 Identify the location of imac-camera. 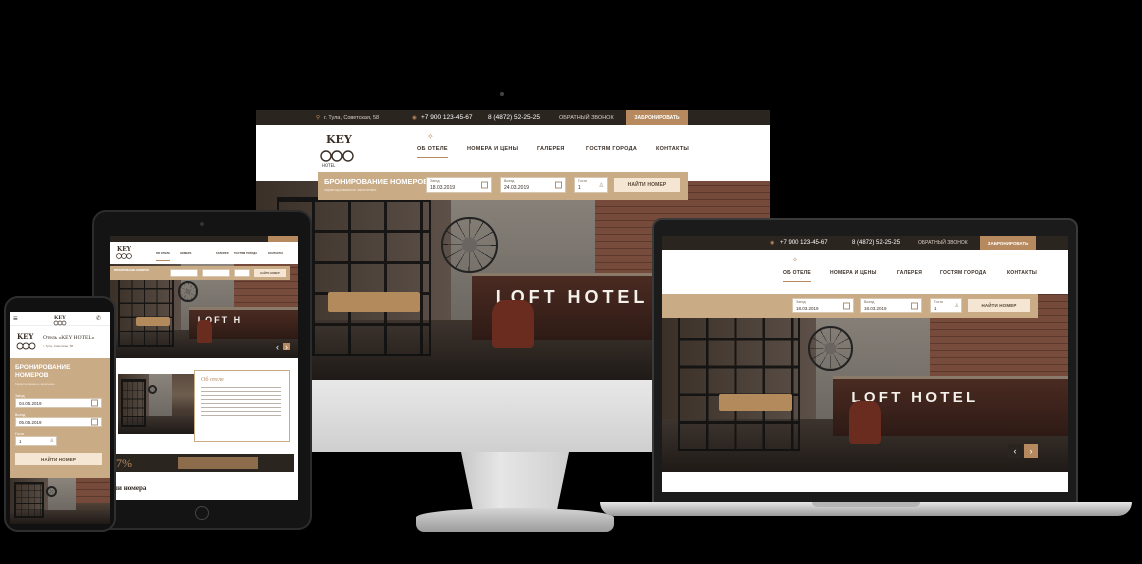
(502, 94).